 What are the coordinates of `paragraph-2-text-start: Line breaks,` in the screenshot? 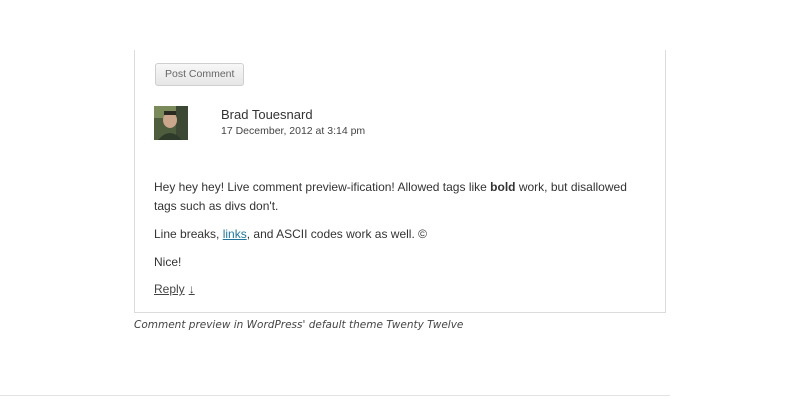 It's located at (188, 234).